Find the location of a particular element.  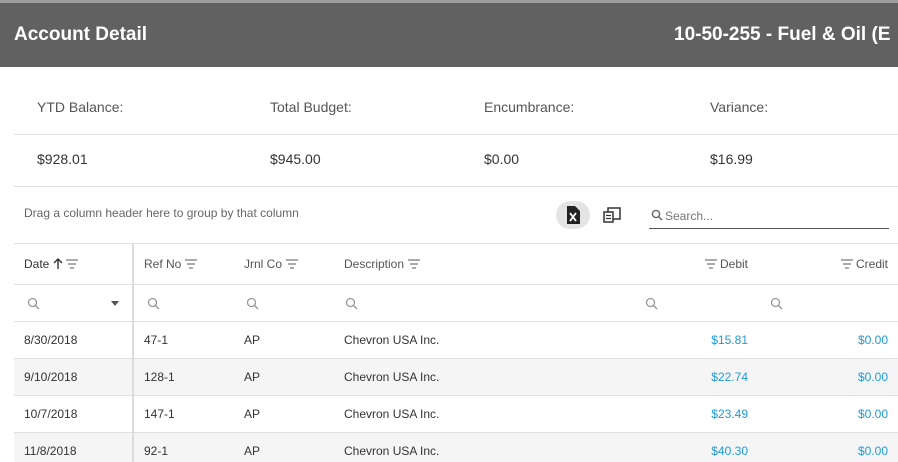

date-cell: 8/30/2018 is located at coordinates (51, 340).